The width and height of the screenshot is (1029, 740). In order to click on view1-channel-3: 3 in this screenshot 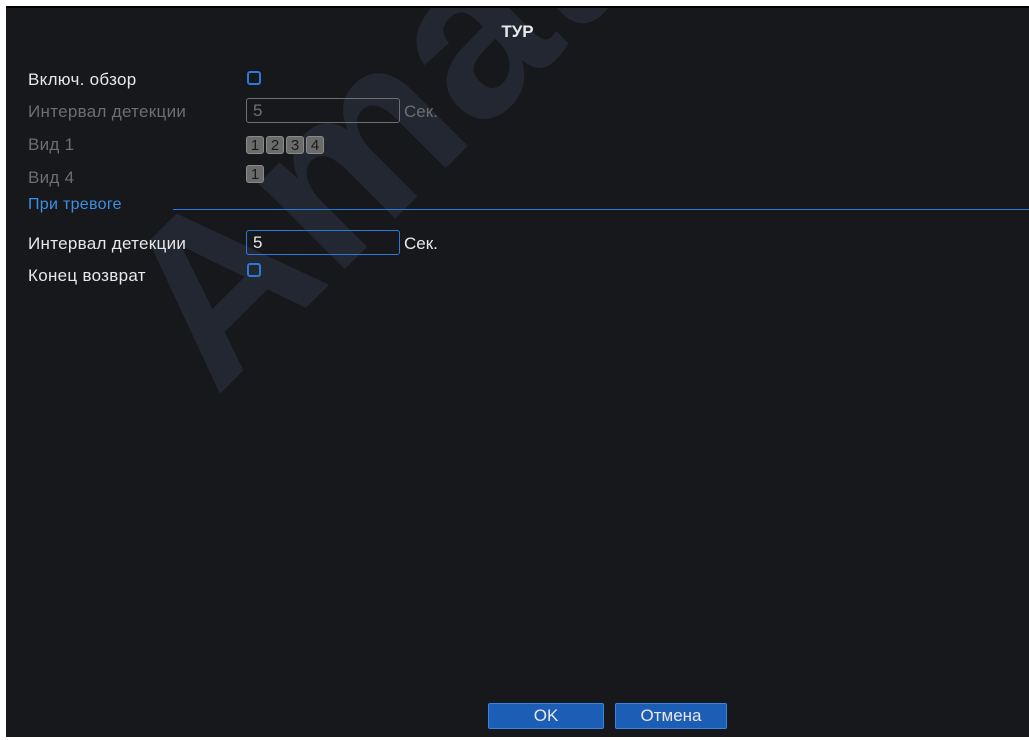, I will do `click(295, 145)`.